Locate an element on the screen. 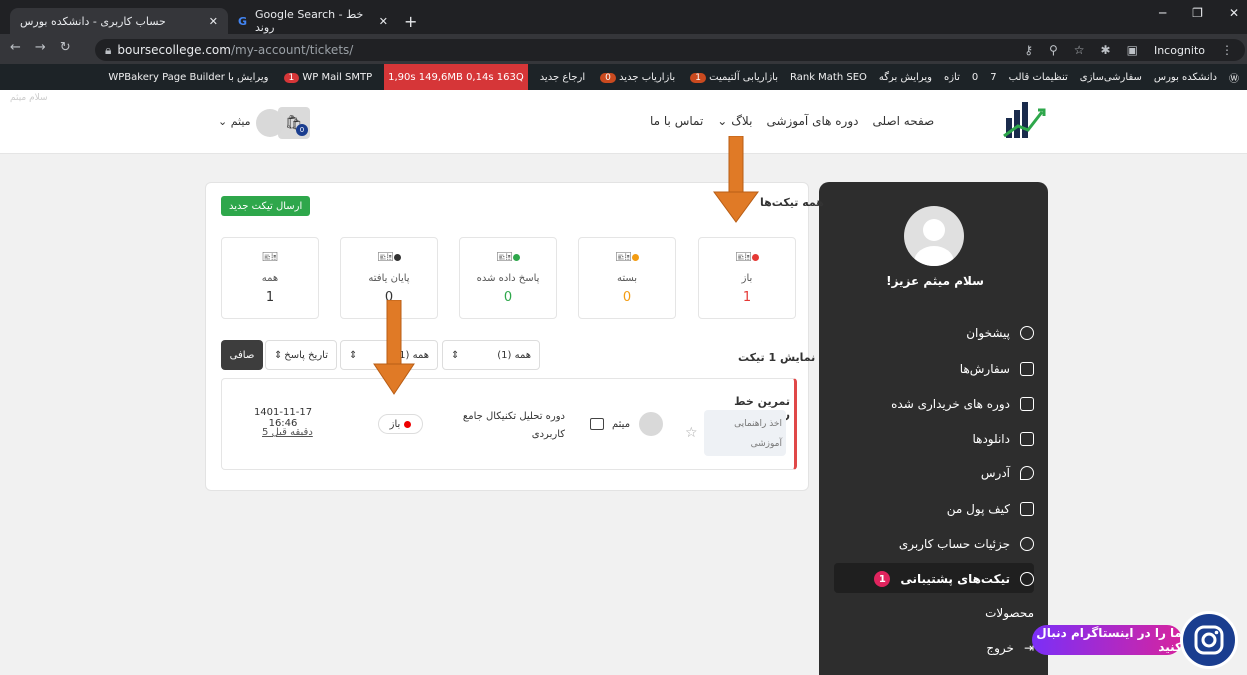 This screenshot has width=1247, height=675. admin-item: 0 is located at coordinates (975, 77).